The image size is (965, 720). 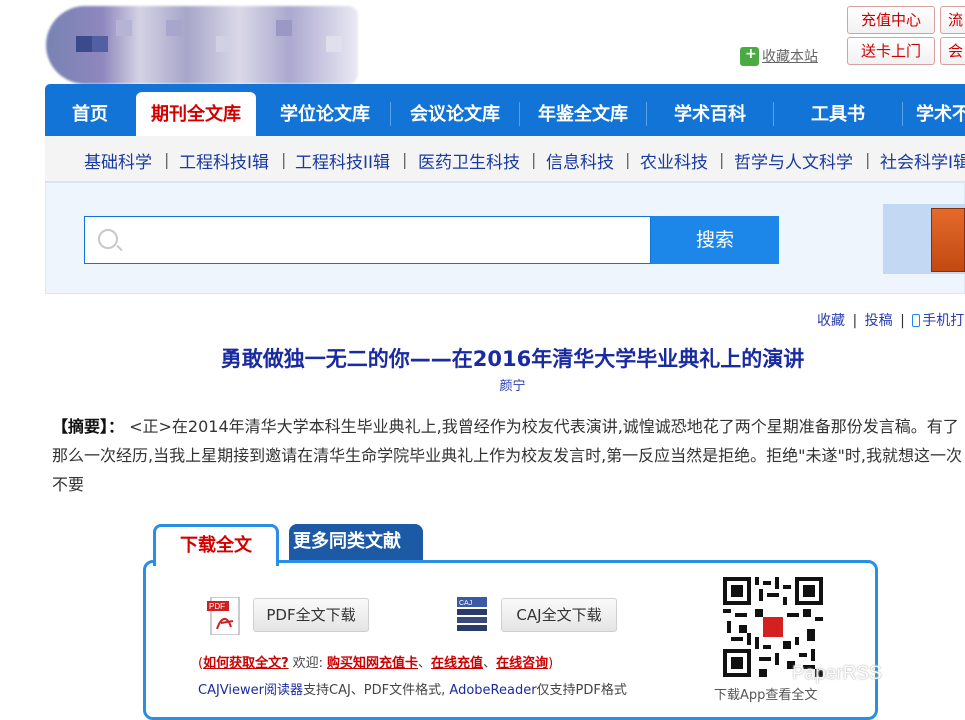 I want to click on subnav-humanities: 哲学与人文科学, so click(x=793, y=160).